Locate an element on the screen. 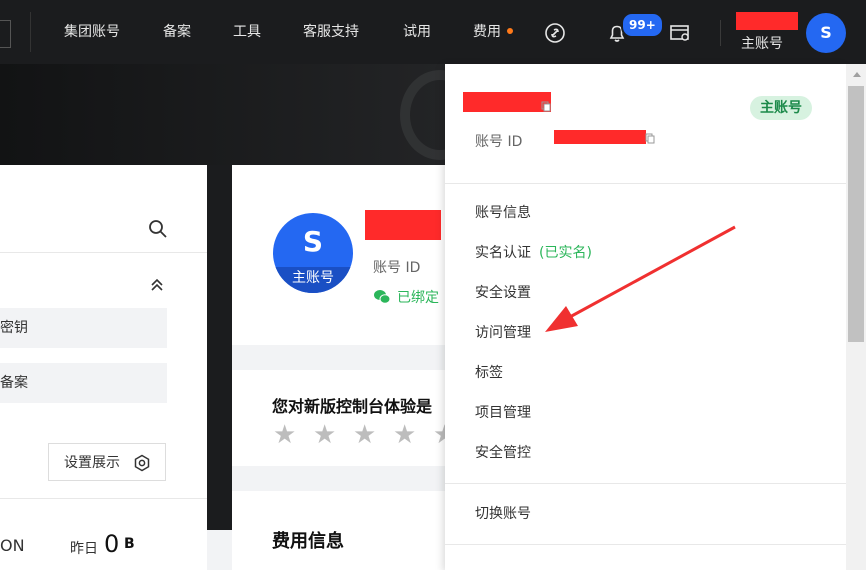  main-account-badge: 主账号 is located at coordinates (781, 108).